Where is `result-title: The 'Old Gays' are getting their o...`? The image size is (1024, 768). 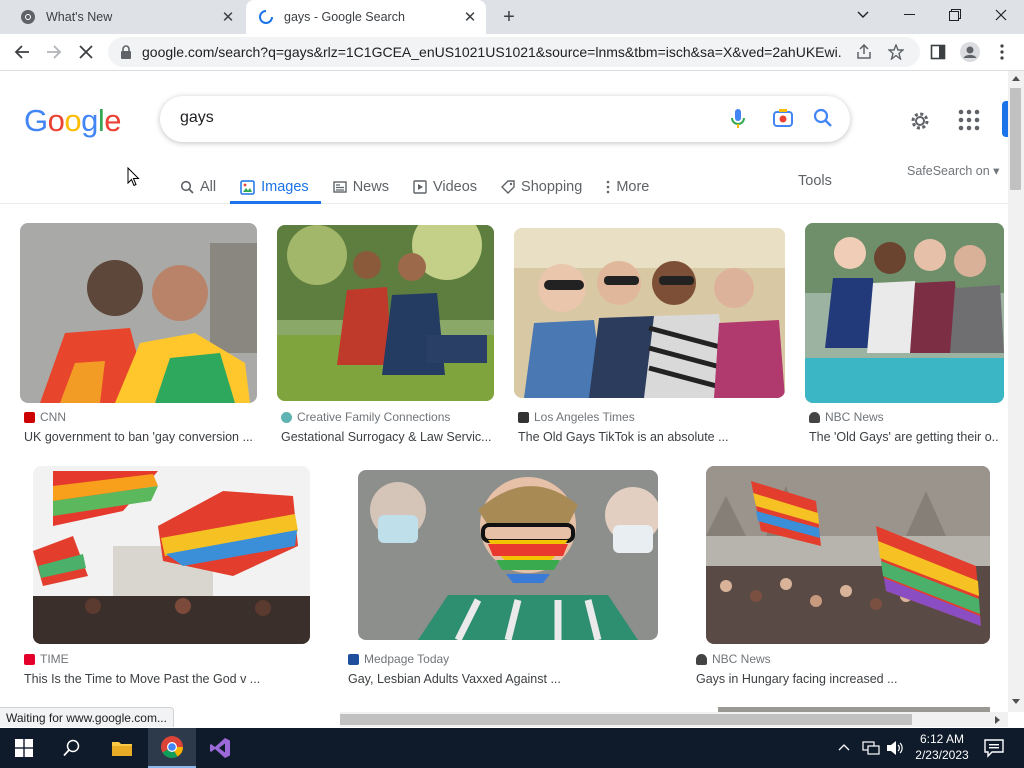
result-title: The 'Old Gays' are getting their o... is located at coordinates (904, 437).